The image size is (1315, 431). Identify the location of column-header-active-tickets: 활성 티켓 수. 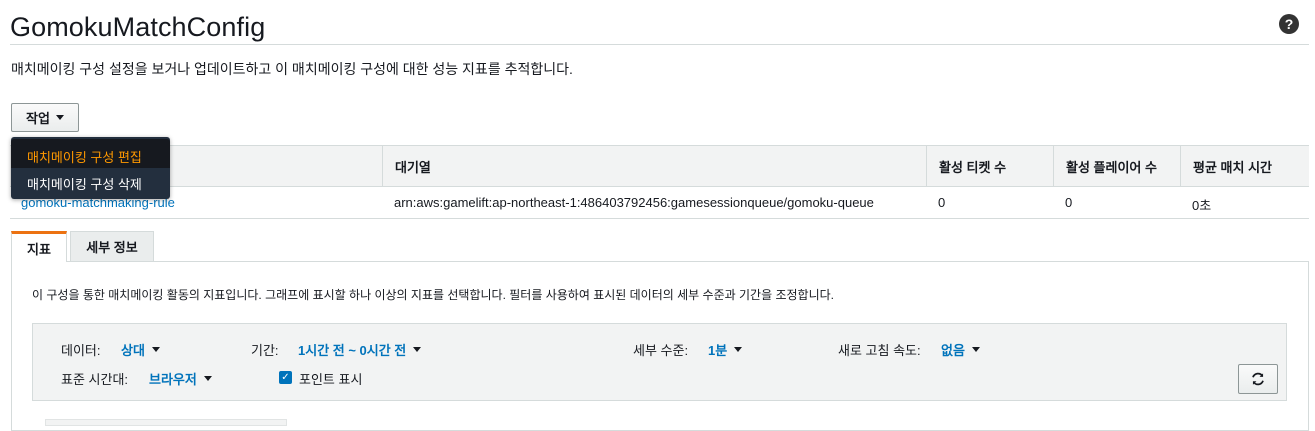
(972, 166).